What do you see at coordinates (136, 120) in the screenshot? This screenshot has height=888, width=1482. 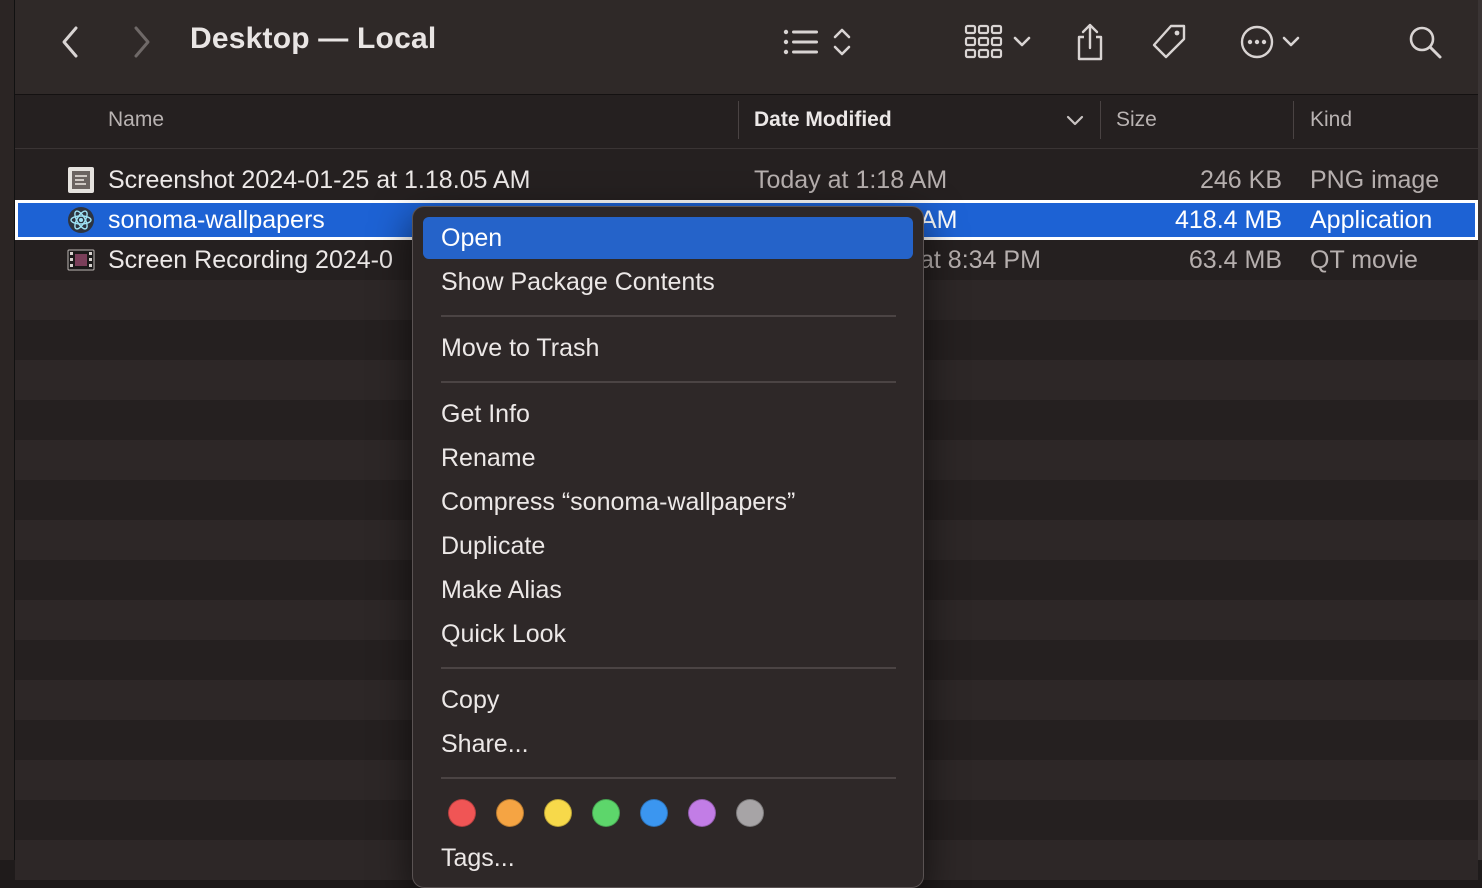 I see `column-name: Name` at bounding box center [136, 120].